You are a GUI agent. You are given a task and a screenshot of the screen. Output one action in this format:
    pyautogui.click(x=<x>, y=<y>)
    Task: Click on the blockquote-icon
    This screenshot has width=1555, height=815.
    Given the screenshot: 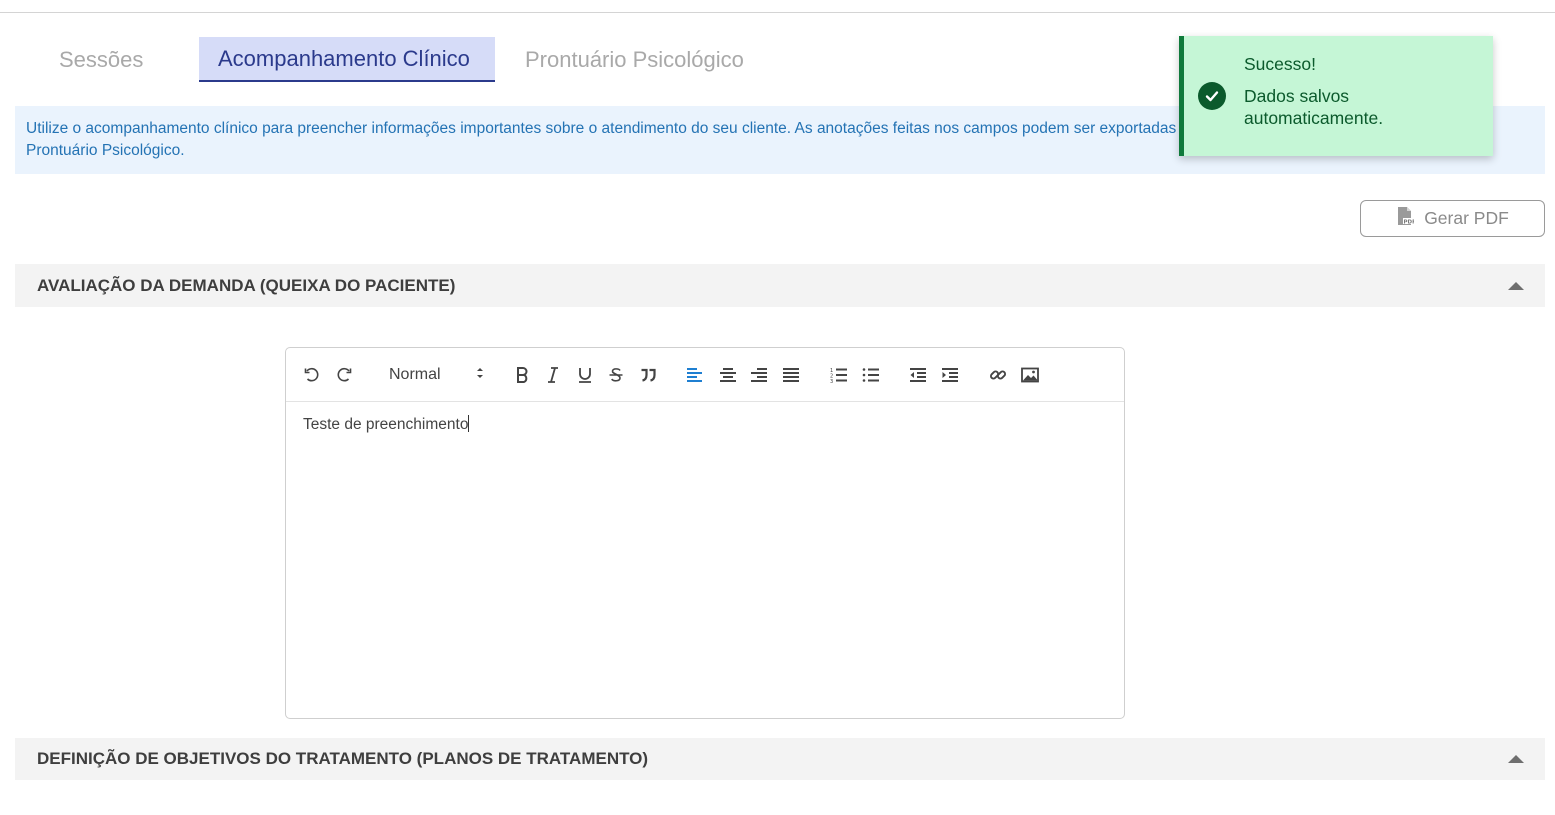 What is the action you would take?
    pyautogui.click(x=648, y=375)
    